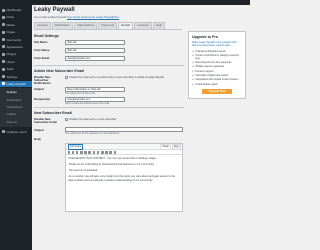  What do you see at coordinates (16, 69) in the screenshot?
I see `sidebar-item-tools: Tools` at bounding box center [16, 69].